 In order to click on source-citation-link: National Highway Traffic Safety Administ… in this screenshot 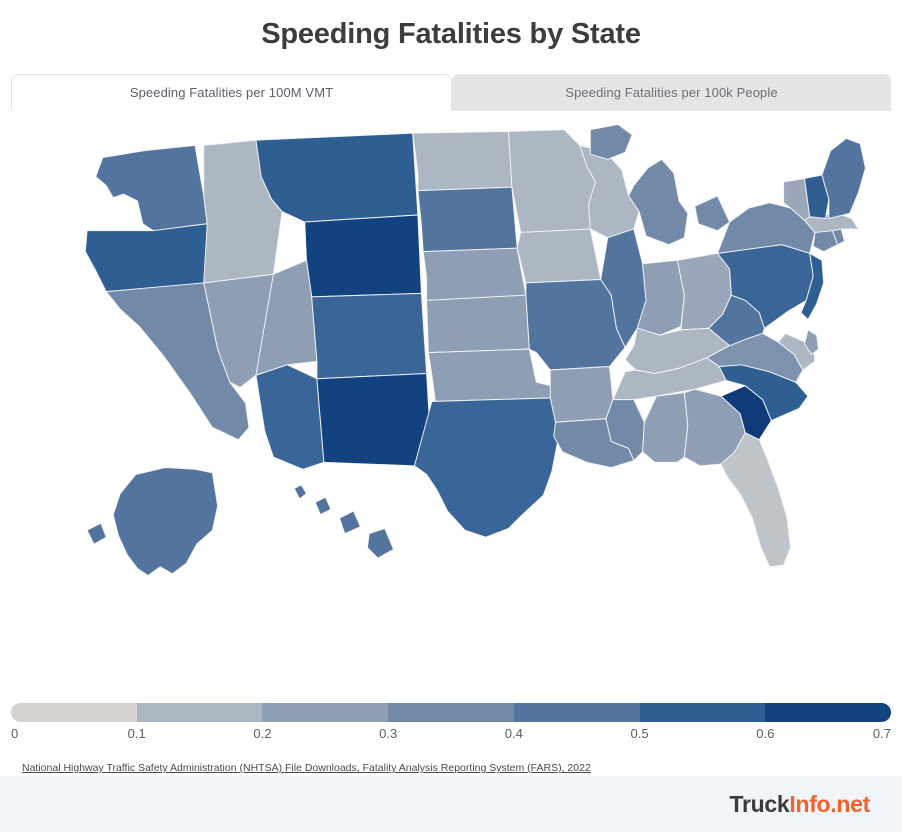, I will do `click(306, 768)`.